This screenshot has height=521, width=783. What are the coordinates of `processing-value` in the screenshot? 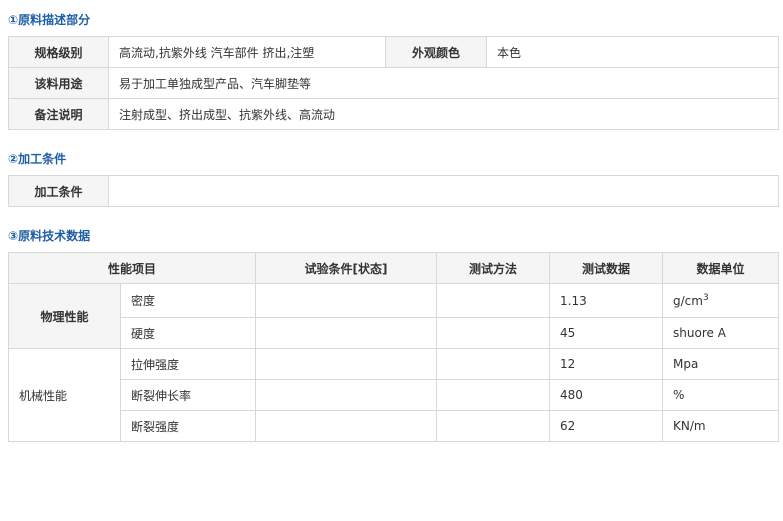 It's located at (443, 191).